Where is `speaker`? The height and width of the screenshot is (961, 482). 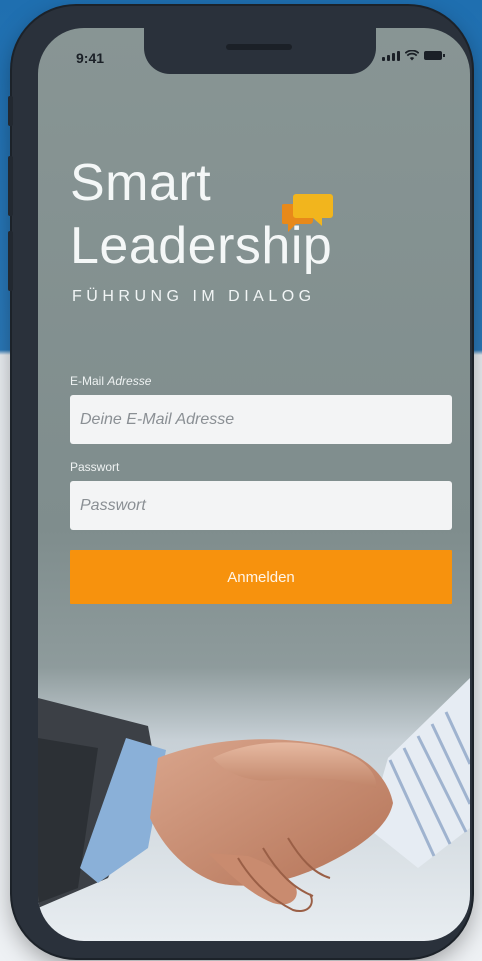 speaker is located at coordinates (259, 47).